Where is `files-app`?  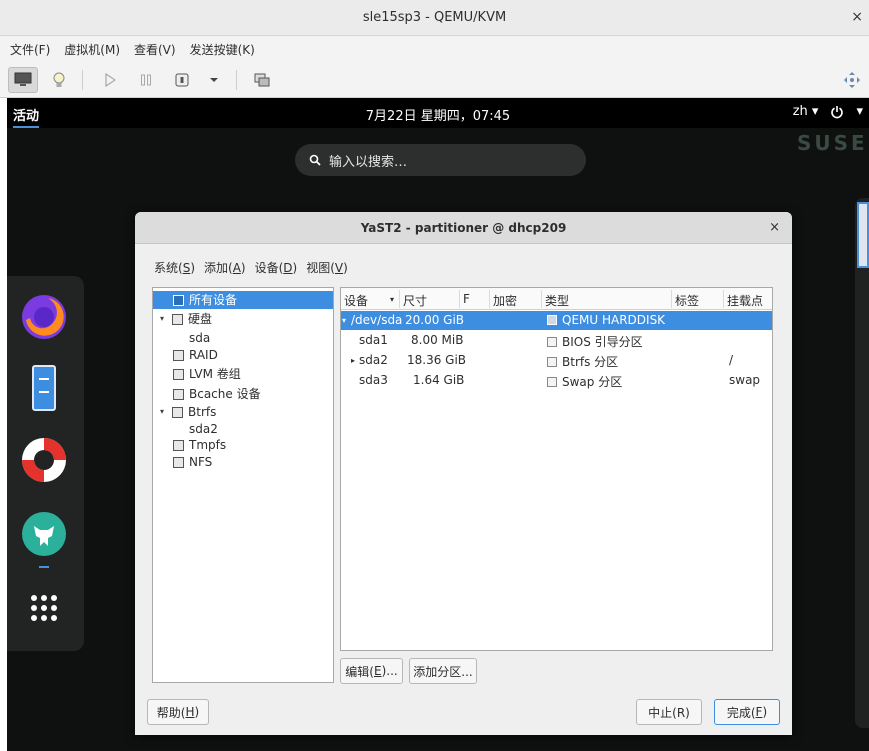 files-app is located at coordinates (44, 388).